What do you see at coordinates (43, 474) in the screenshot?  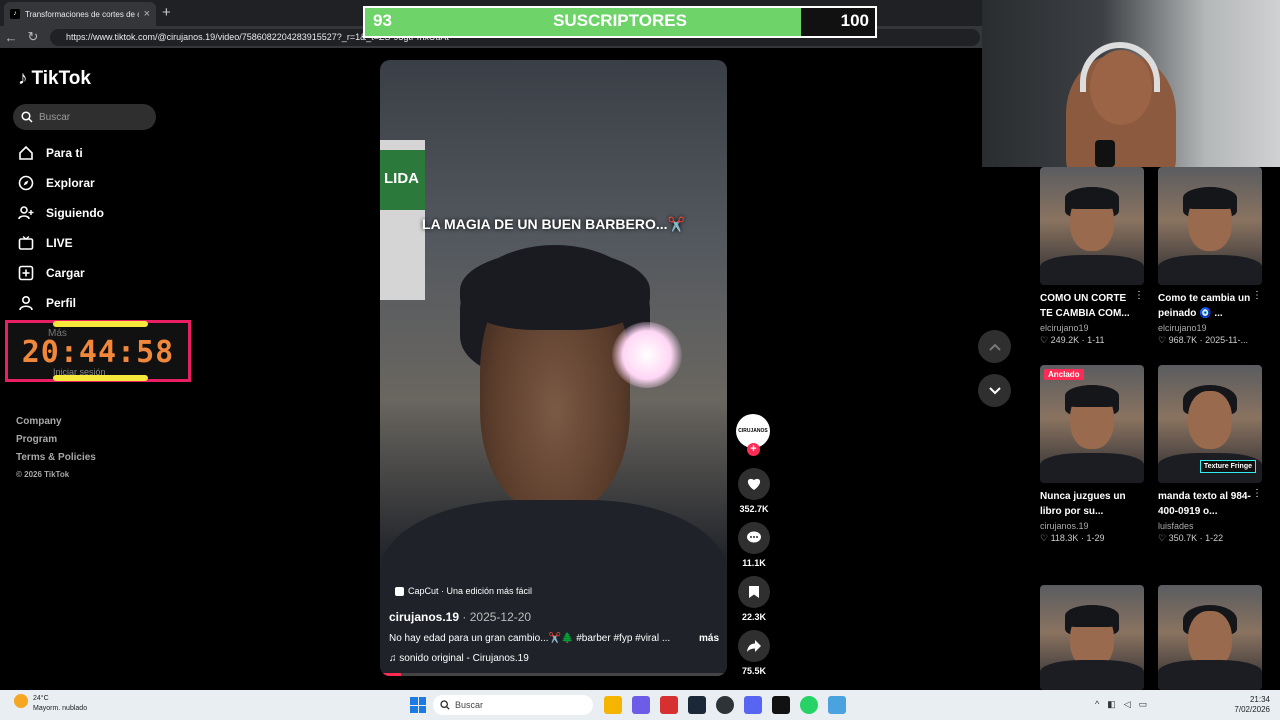 I see `copyright: © 2026 TikTok` at bounding box center [43, 474].